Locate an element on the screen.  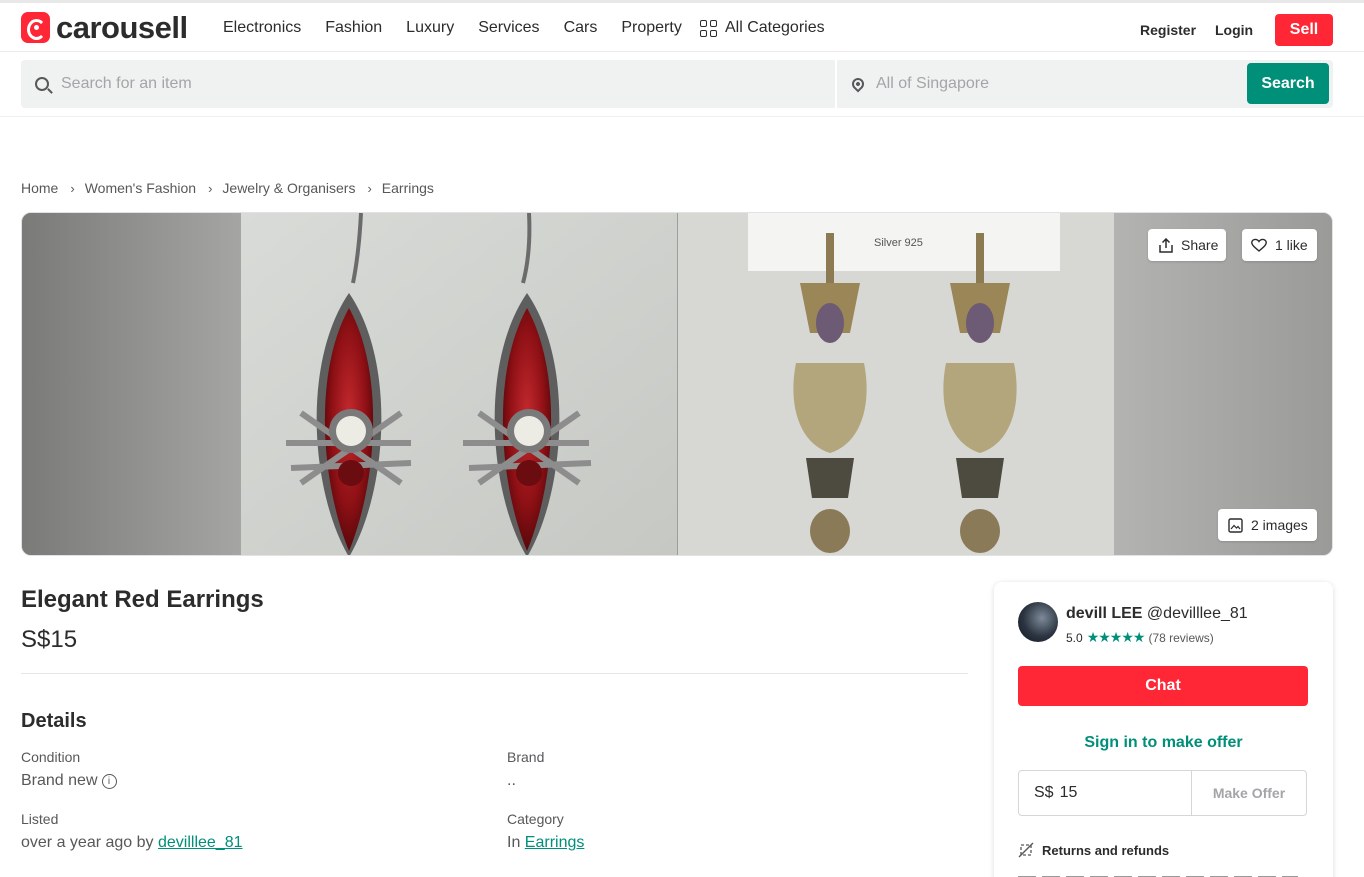
search-button: Search is located at coordinates (1288, 83).